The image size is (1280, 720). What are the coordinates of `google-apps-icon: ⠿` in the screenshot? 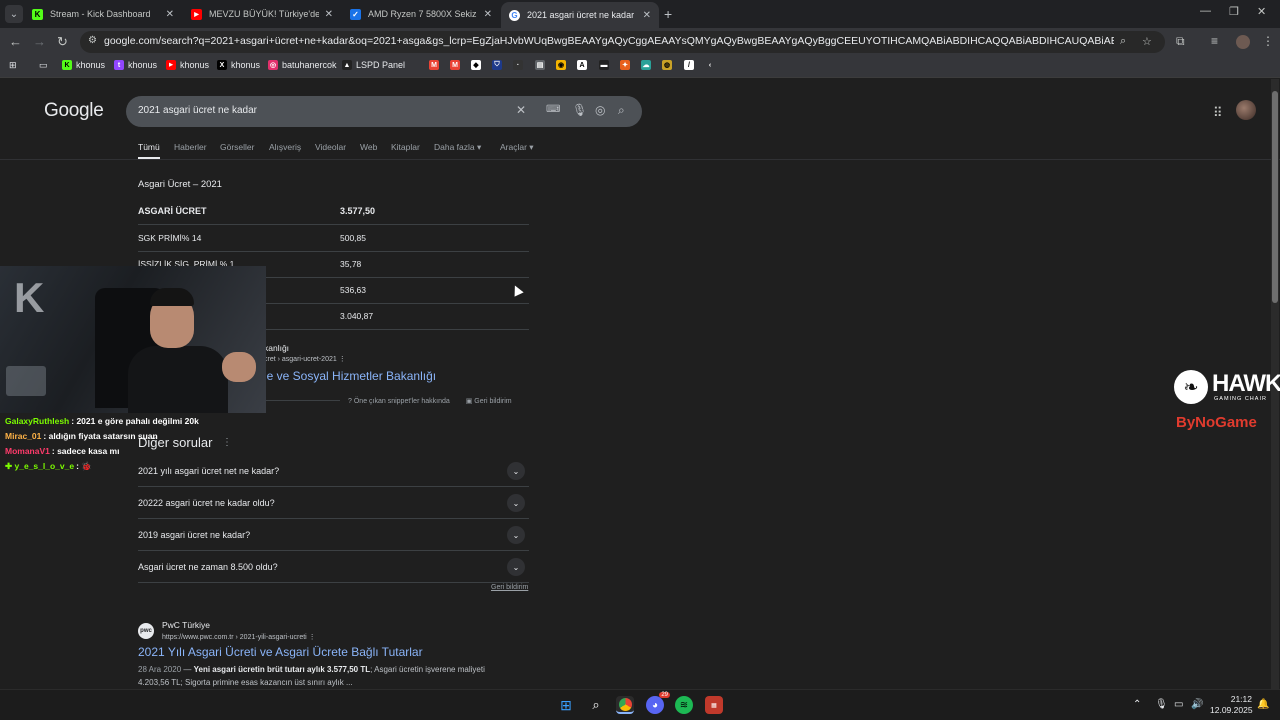 It's located at (1218, 113).